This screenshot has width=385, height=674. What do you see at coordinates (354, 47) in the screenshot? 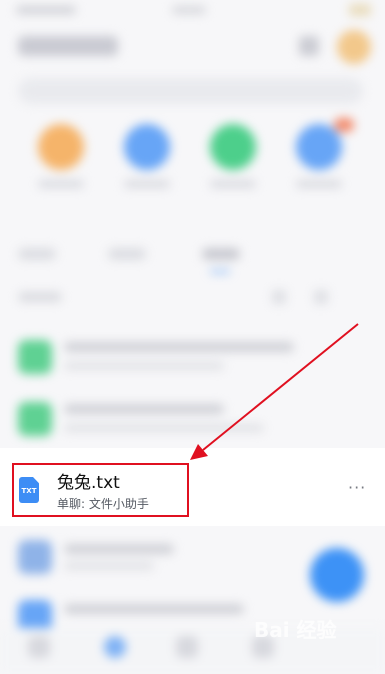
I see `avatar` at bounding box center [354, 47].